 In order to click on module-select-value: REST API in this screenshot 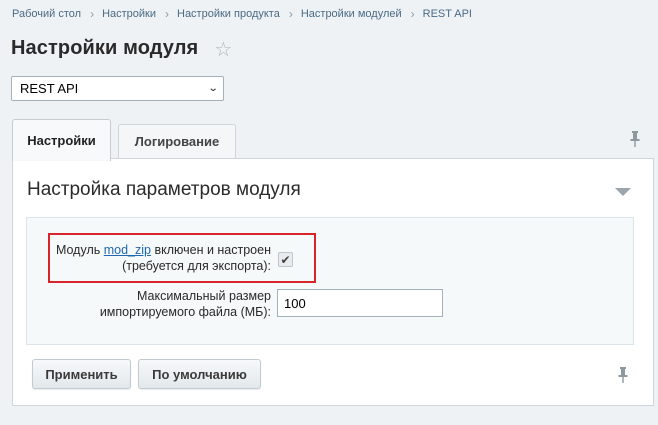, I will do `click(49, 88)`.